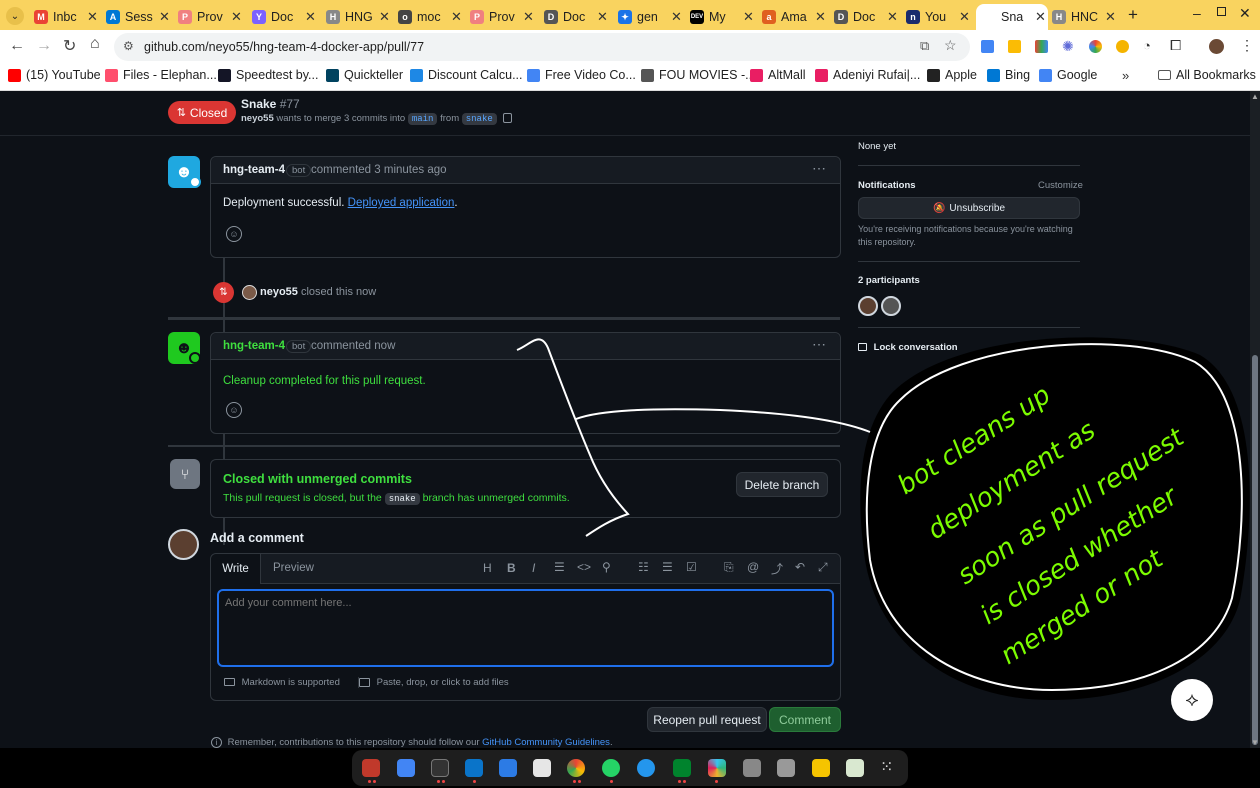  Describe the element at coordinates (1247, 45) in the screenshot. I see `browser-menu-icon: ⋮` at that location.